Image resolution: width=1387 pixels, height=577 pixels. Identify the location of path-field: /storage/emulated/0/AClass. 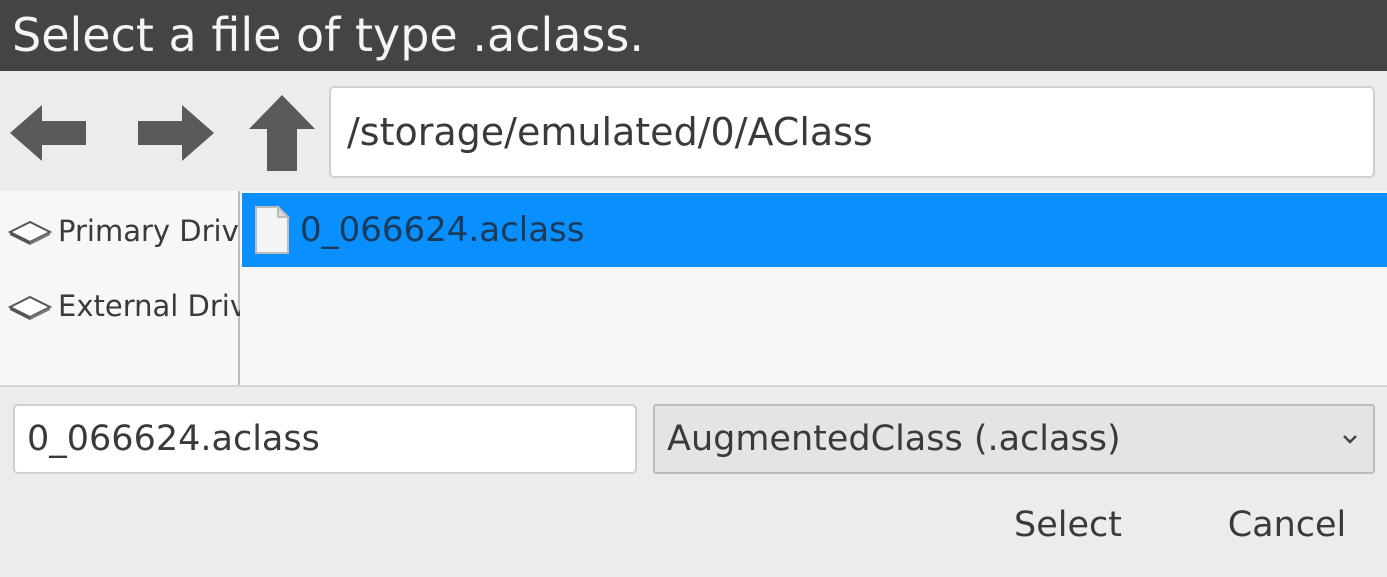
(852, 132).